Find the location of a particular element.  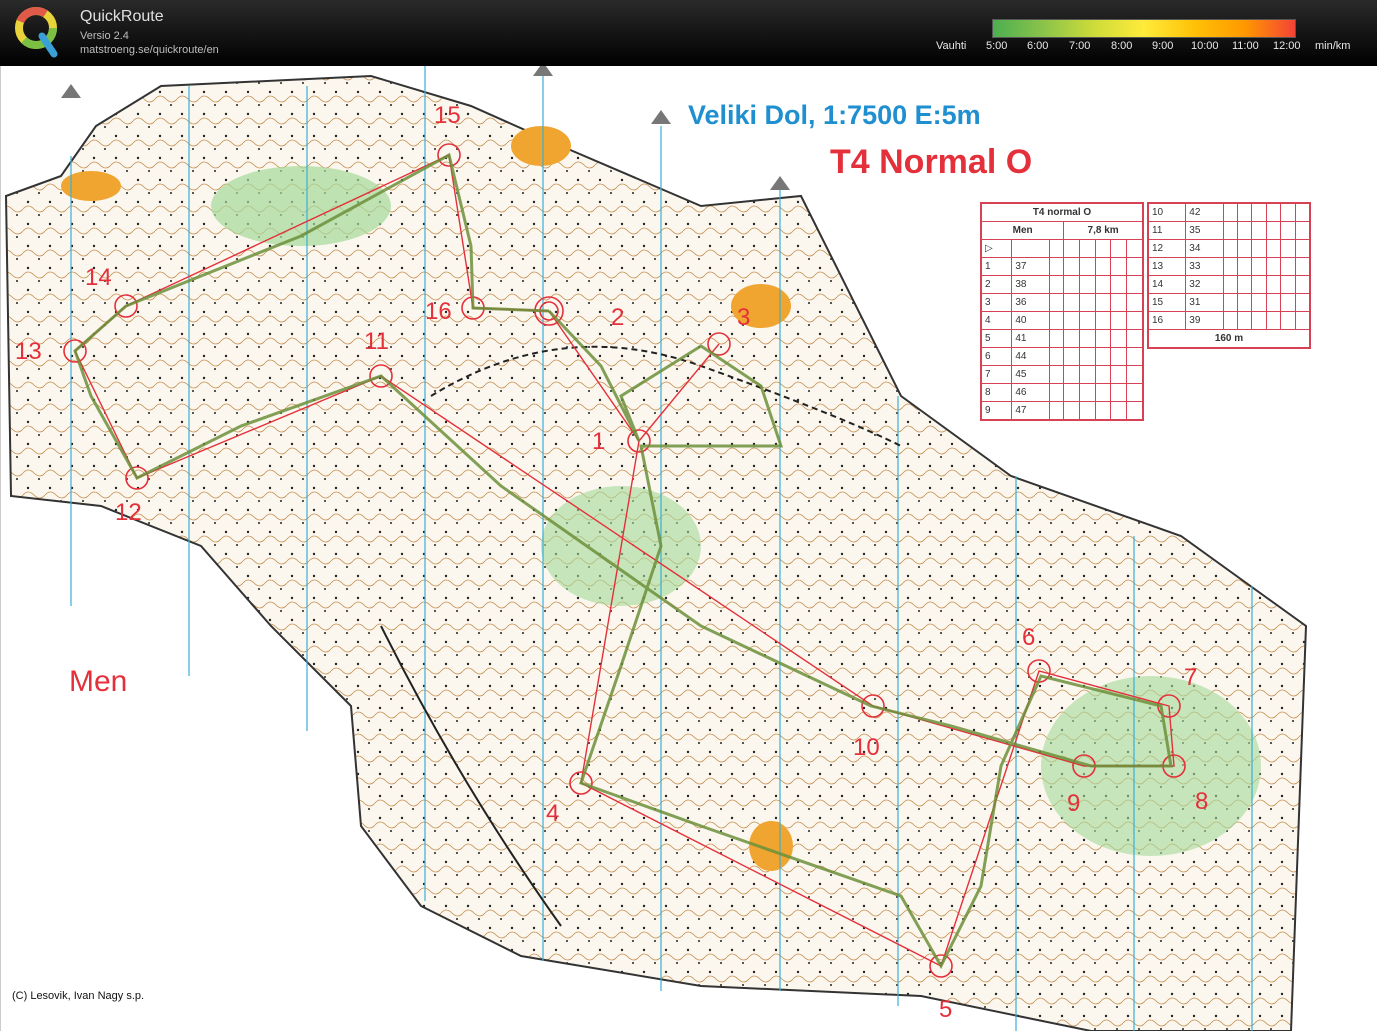

control-number: 11 is located at coordinates (376, 341).